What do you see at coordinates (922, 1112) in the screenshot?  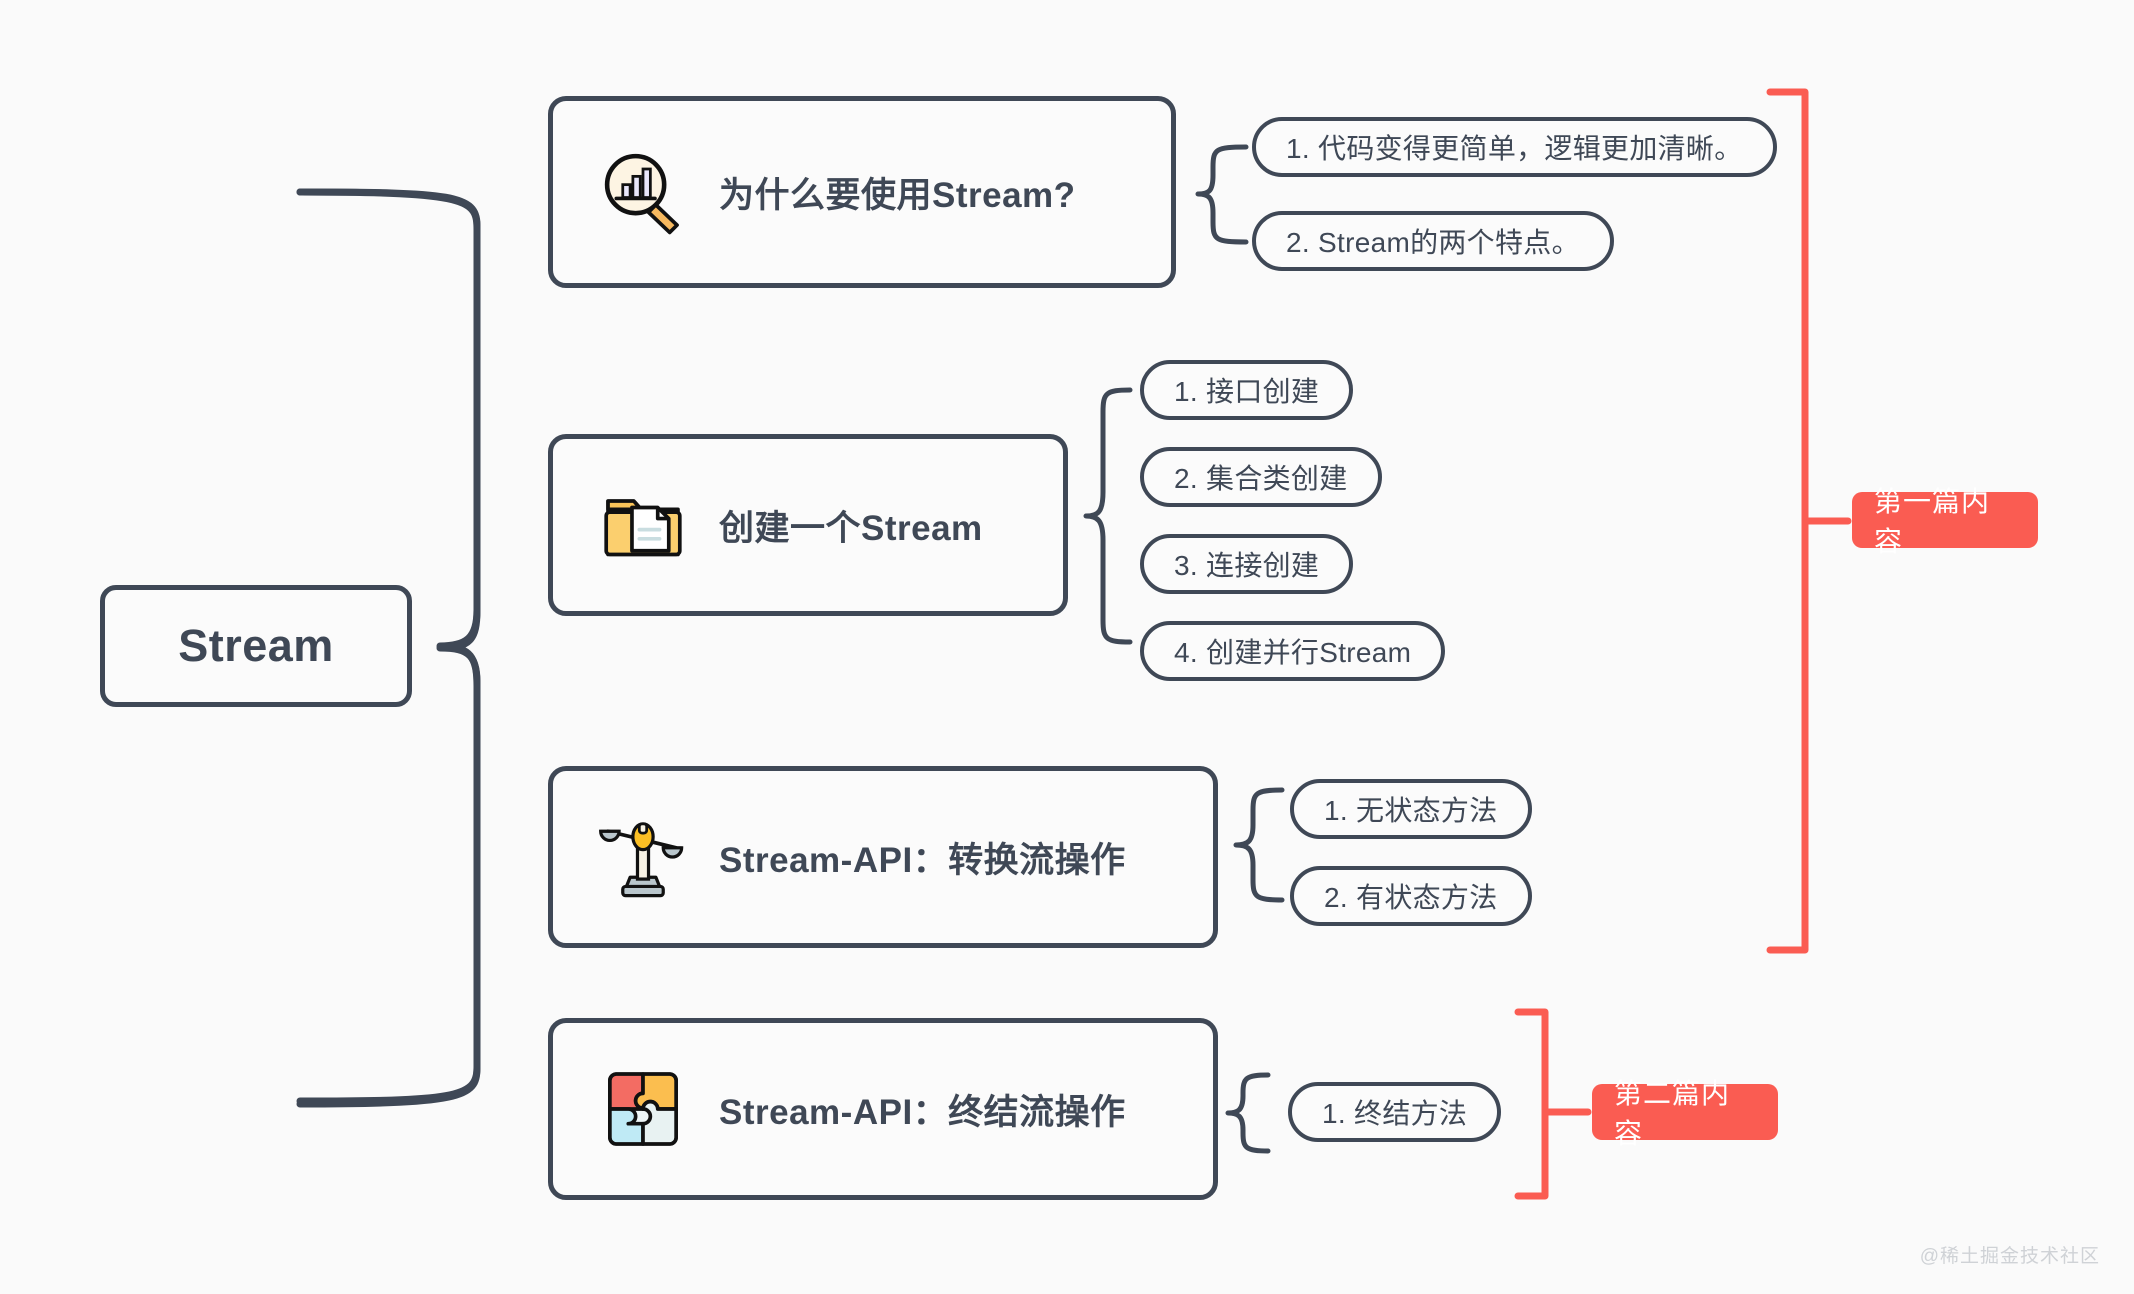 I see `branch-label-stream-api-terminal: Stream-API：终结流操作` at bounding box center [922, 1112].